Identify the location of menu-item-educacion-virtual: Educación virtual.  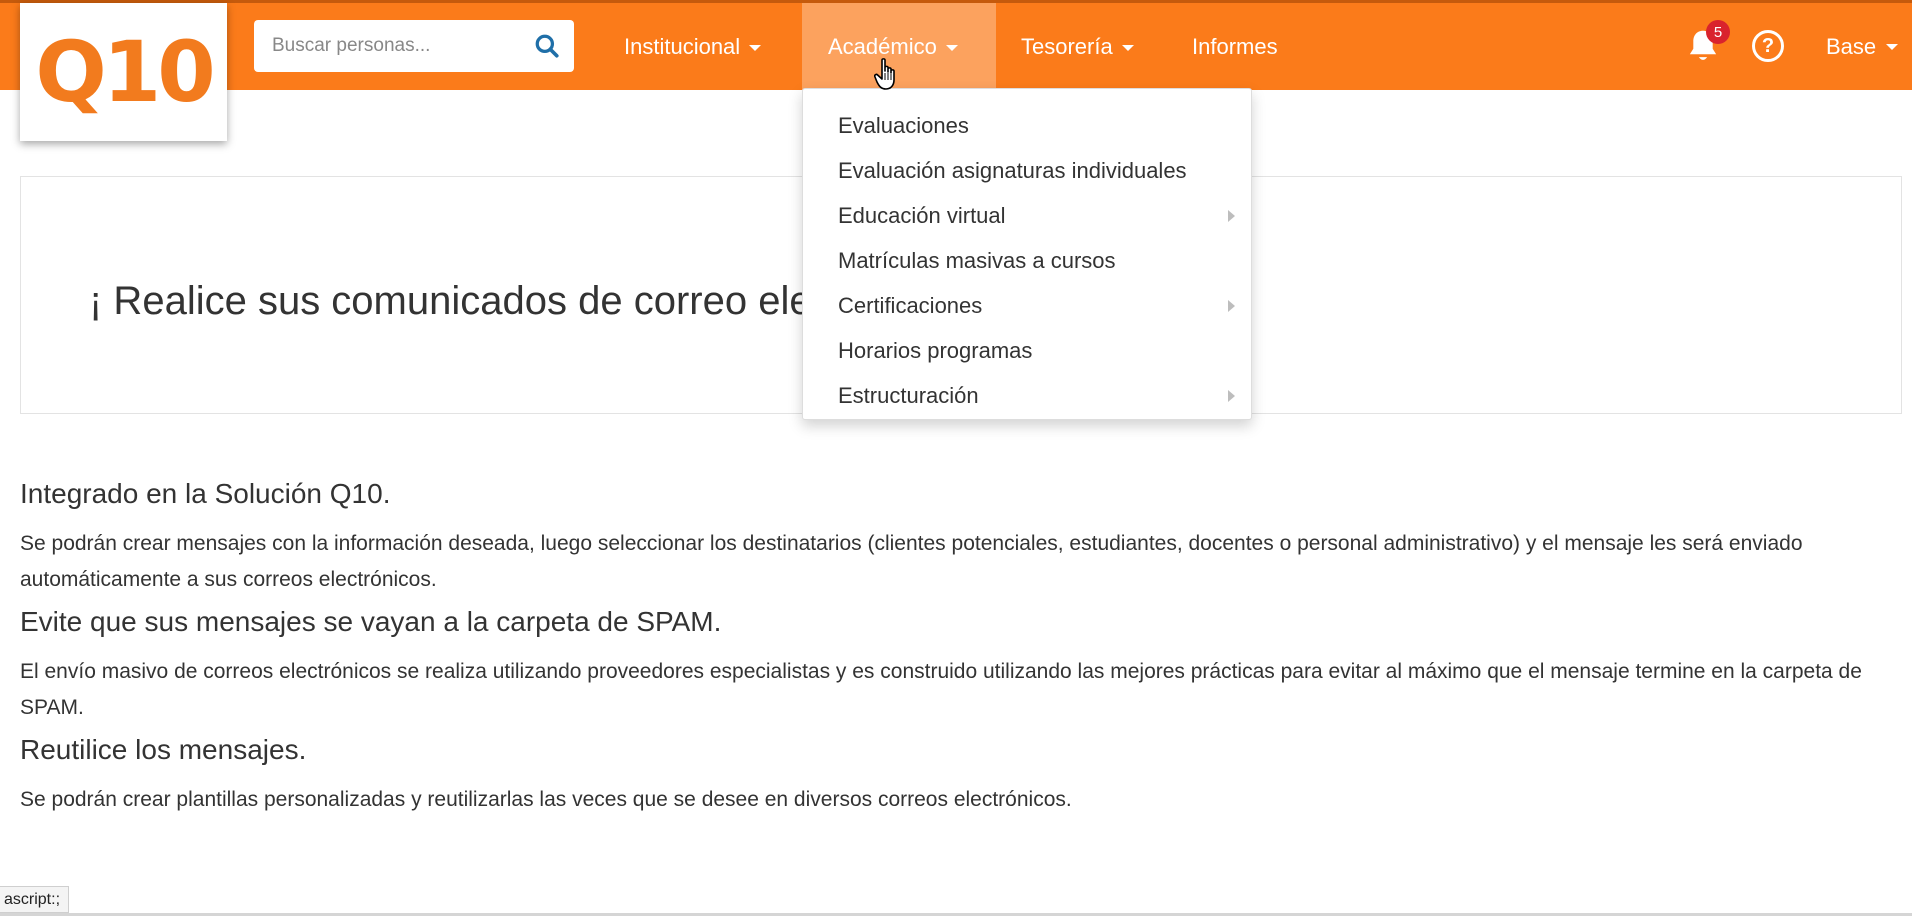
(1027, 215).